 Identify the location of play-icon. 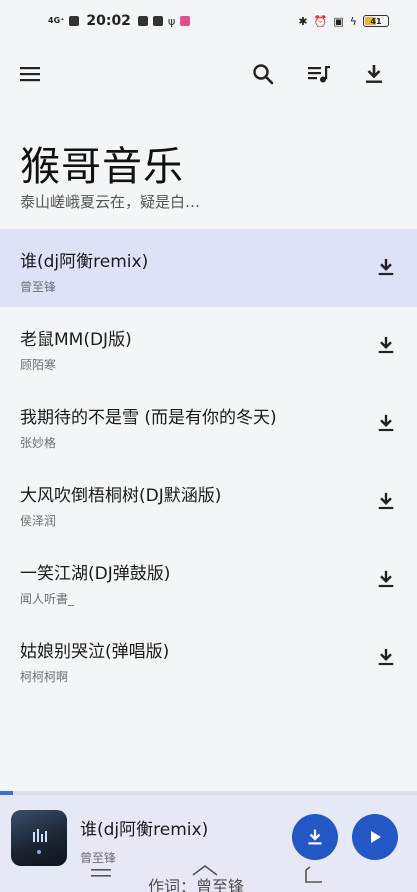
(376, 837).